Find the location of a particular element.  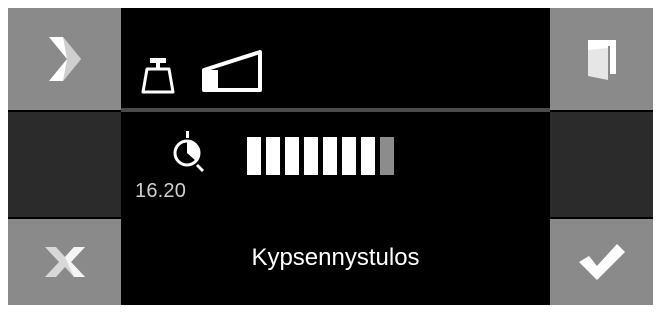

wedge-shape-icon is located at coordinates (232, 71).